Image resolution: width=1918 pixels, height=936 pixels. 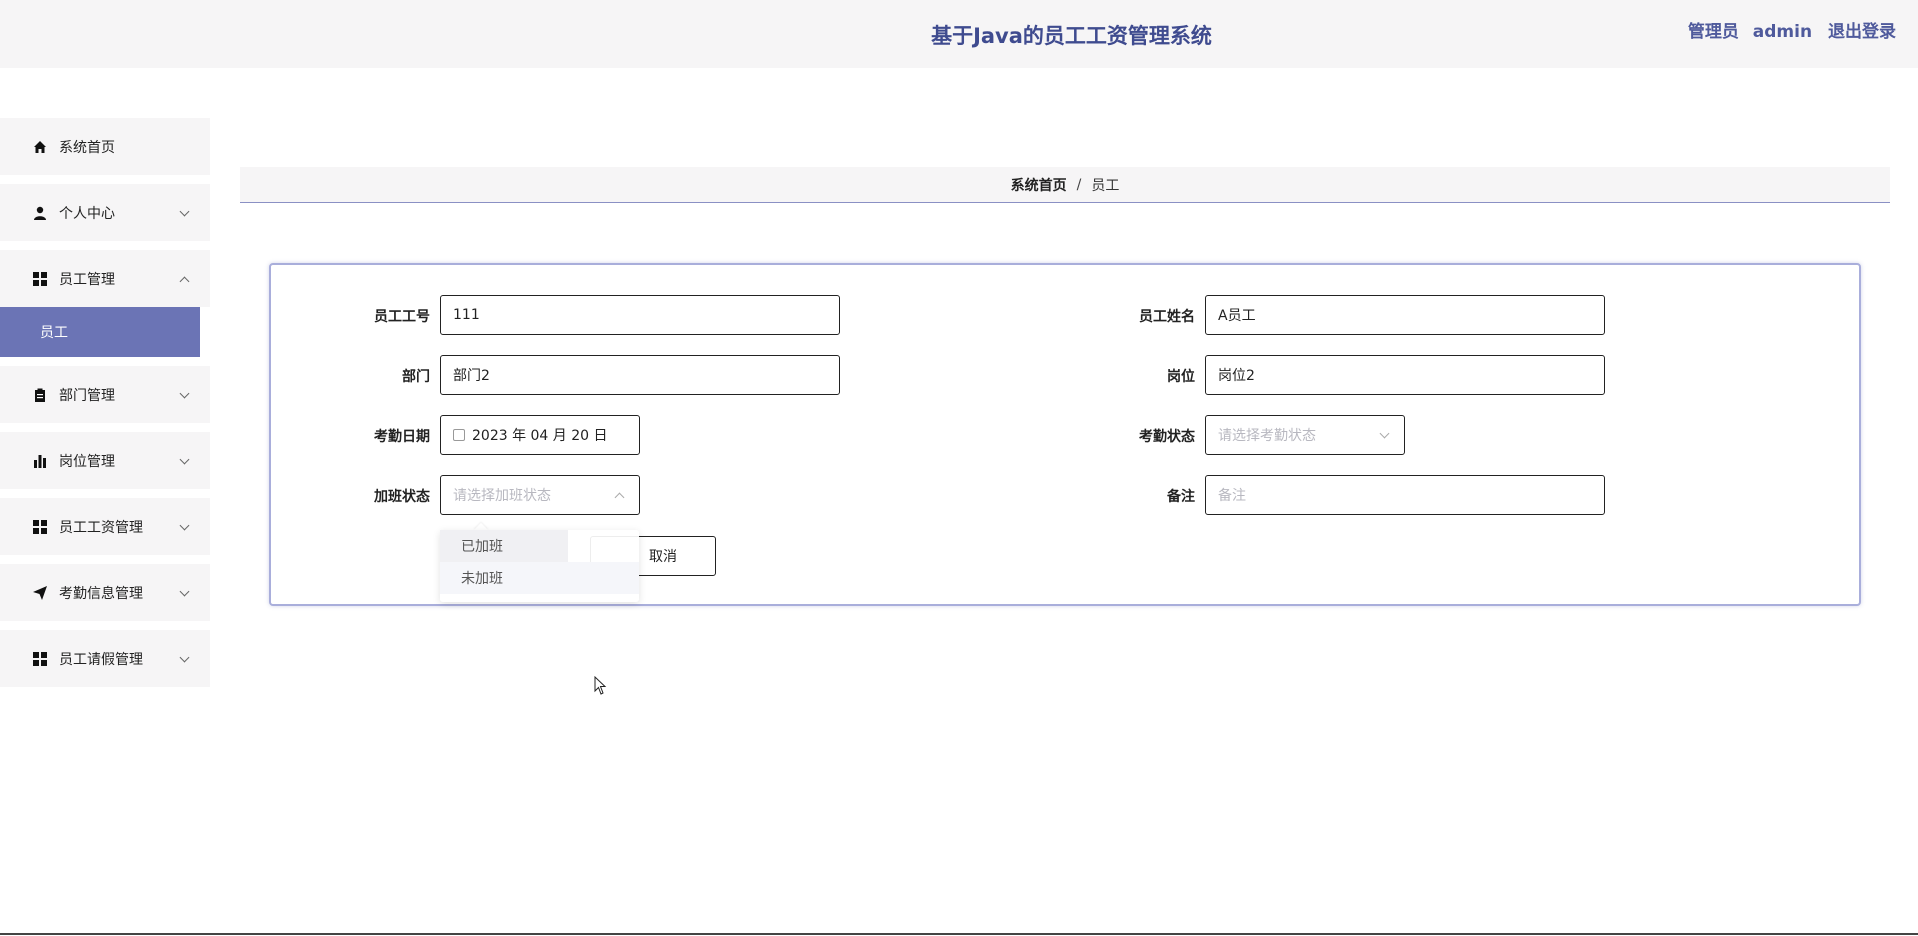 I want to click on overtime-status-label: 加班状态, so click(x=402, y=497).